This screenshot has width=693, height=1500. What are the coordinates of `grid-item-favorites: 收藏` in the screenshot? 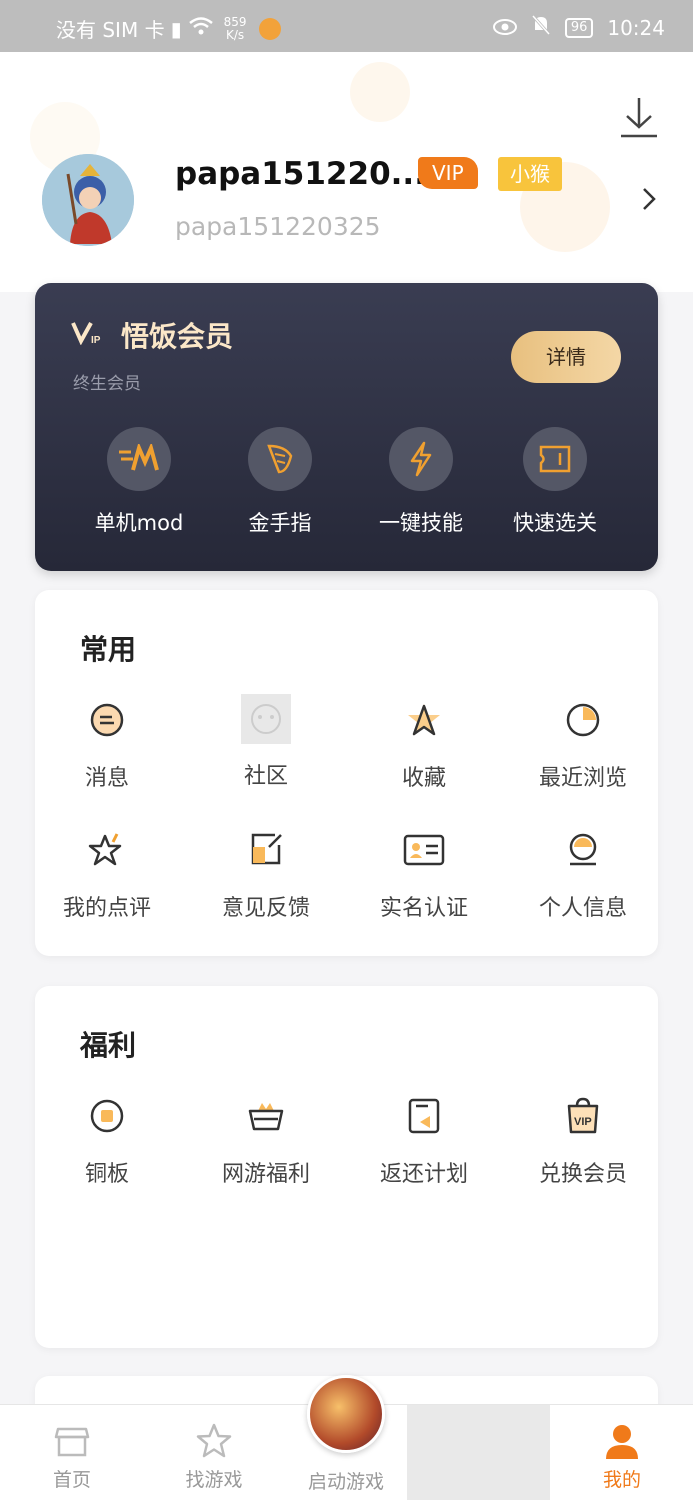 It's located at (424, 745).